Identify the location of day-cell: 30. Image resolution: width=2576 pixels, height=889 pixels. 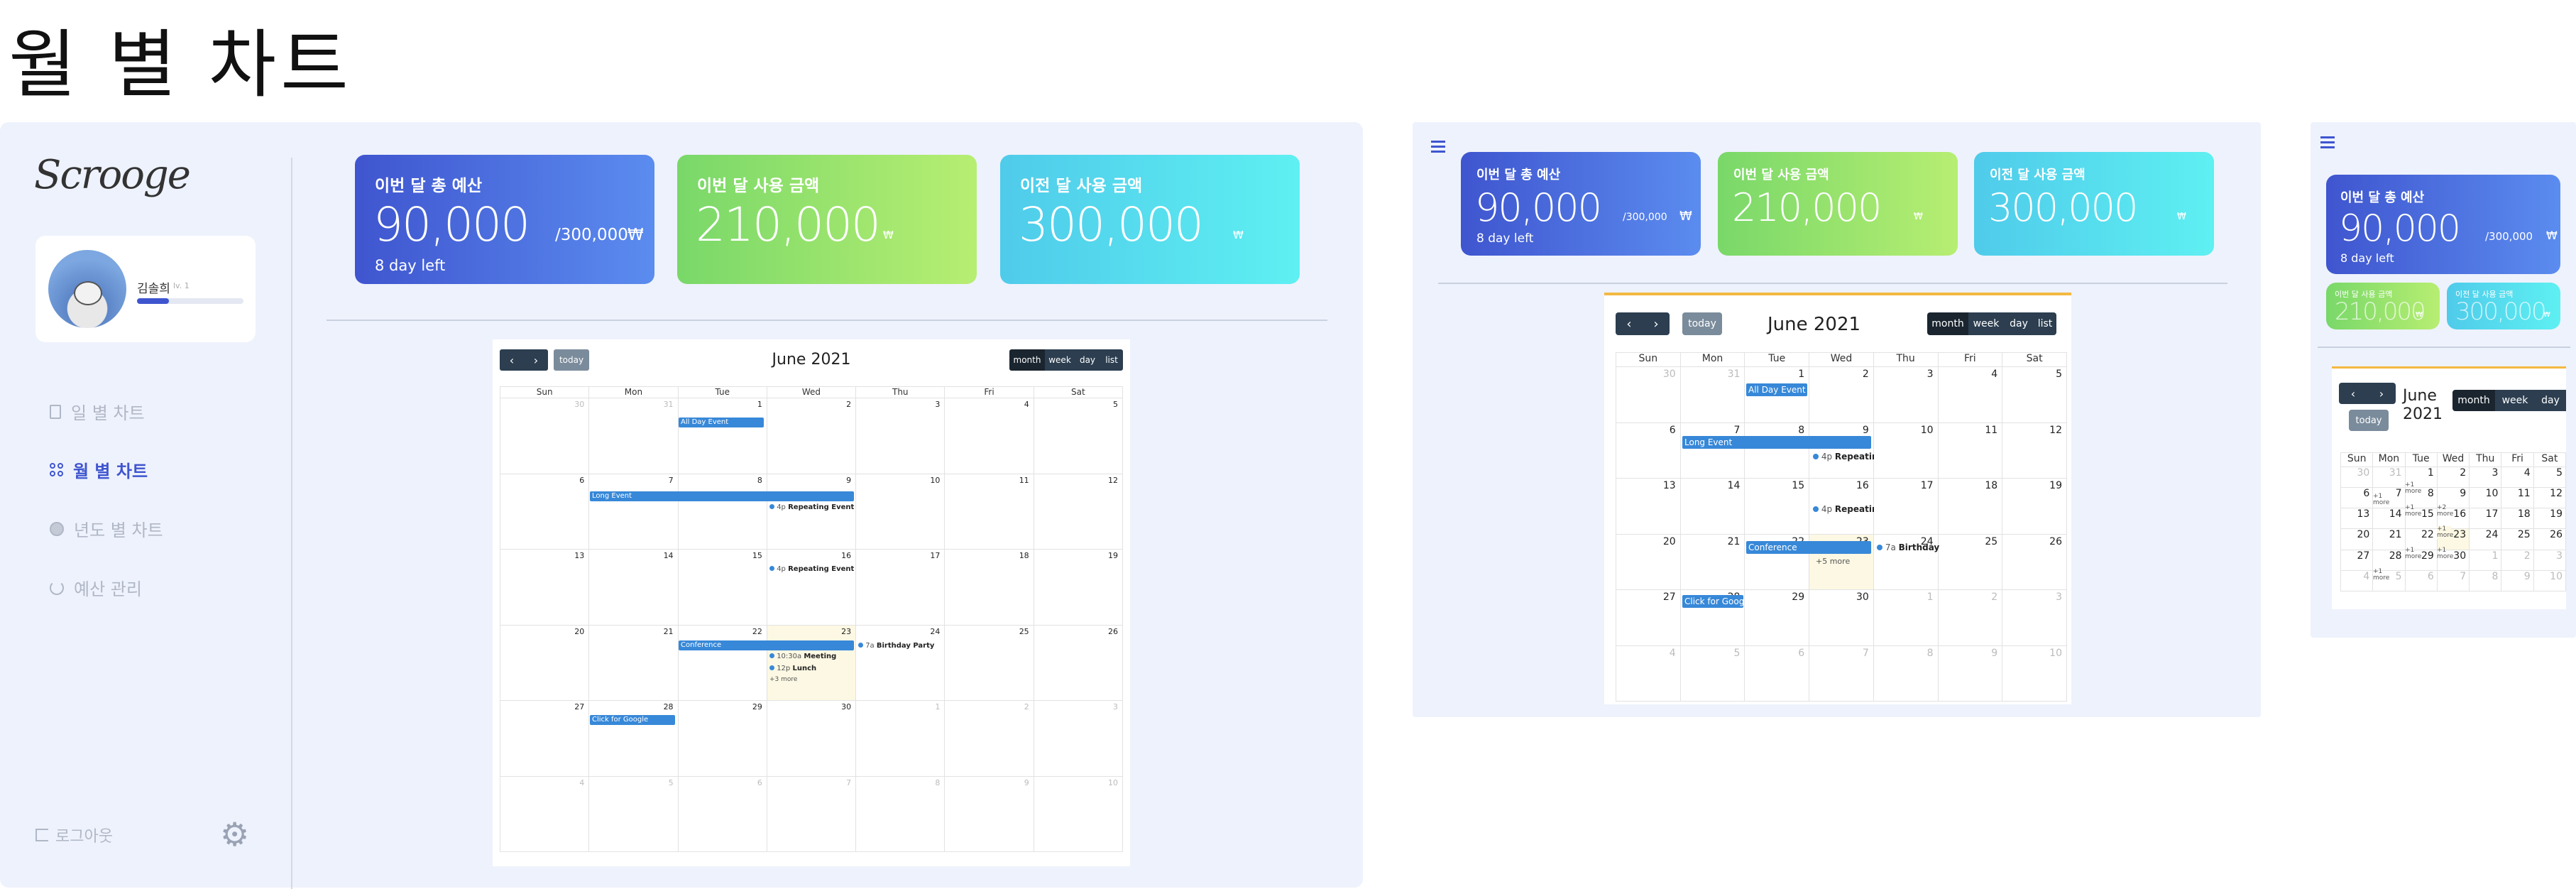
(811, 738).